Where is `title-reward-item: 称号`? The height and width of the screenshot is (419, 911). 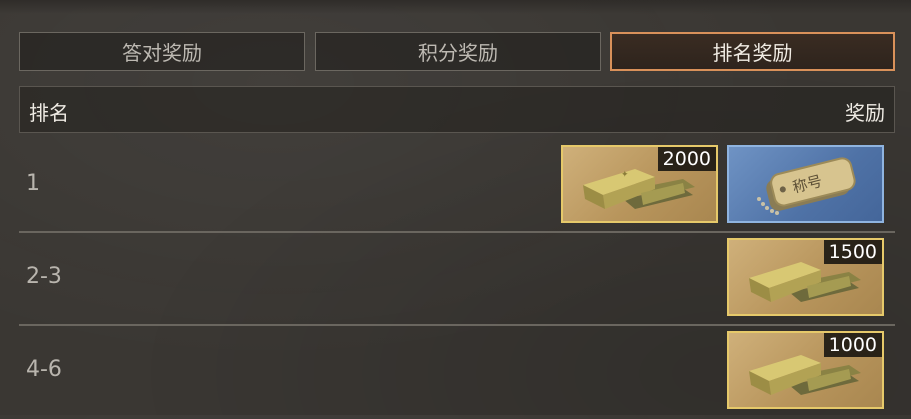
title-reward-item: 称号 is located at coordinates (805, 184).